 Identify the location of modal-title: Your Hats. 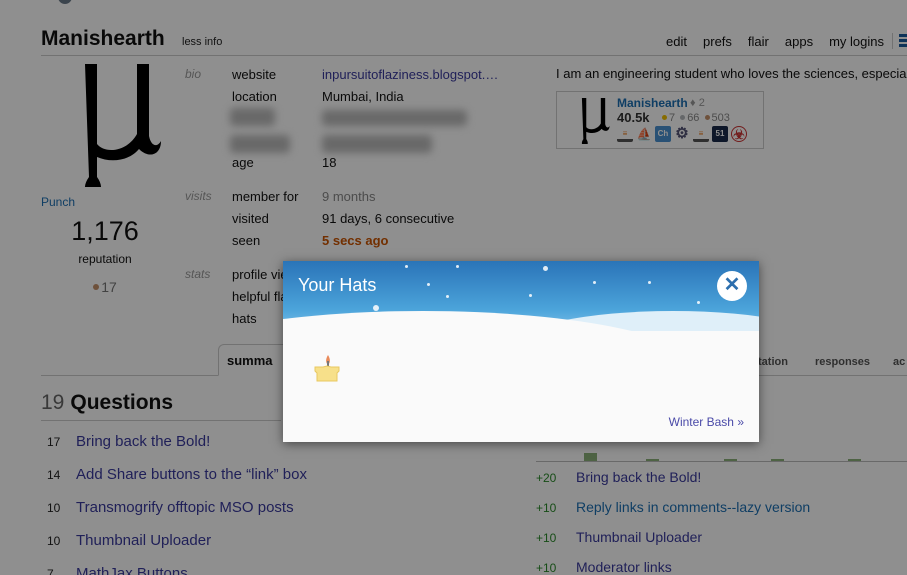
(337, 285).